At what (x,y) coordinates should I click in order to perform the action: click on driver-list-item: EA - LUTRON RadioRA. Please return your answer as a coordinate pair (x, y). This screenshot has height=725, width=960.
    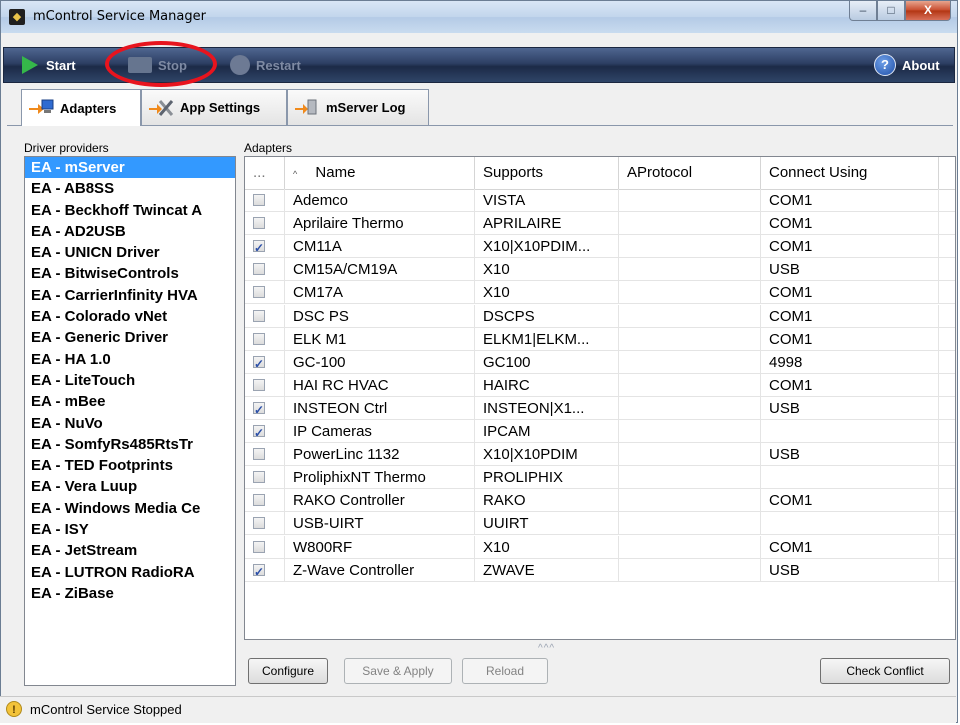
    Looking at the image, I should click on (130, 572).